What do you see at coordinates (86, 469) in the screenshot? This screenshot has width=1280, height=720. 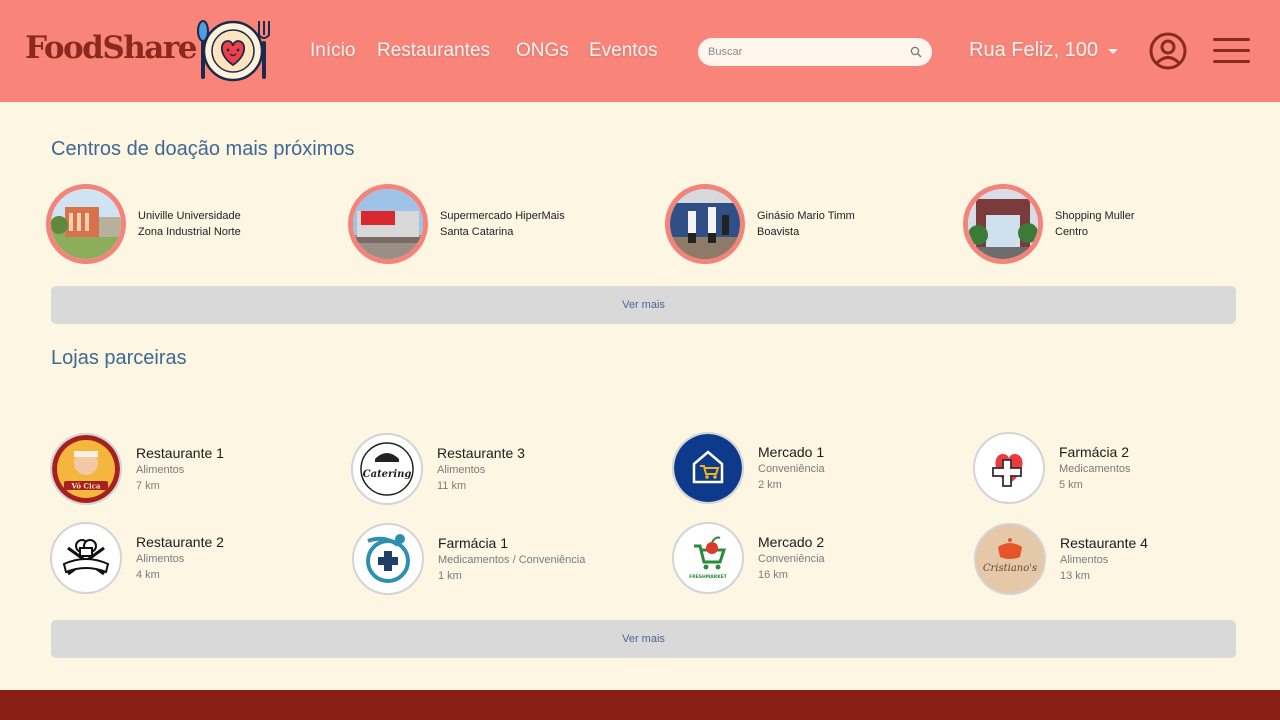 I see `store-logo: Vó Cica` at bounding box center [86, 469].